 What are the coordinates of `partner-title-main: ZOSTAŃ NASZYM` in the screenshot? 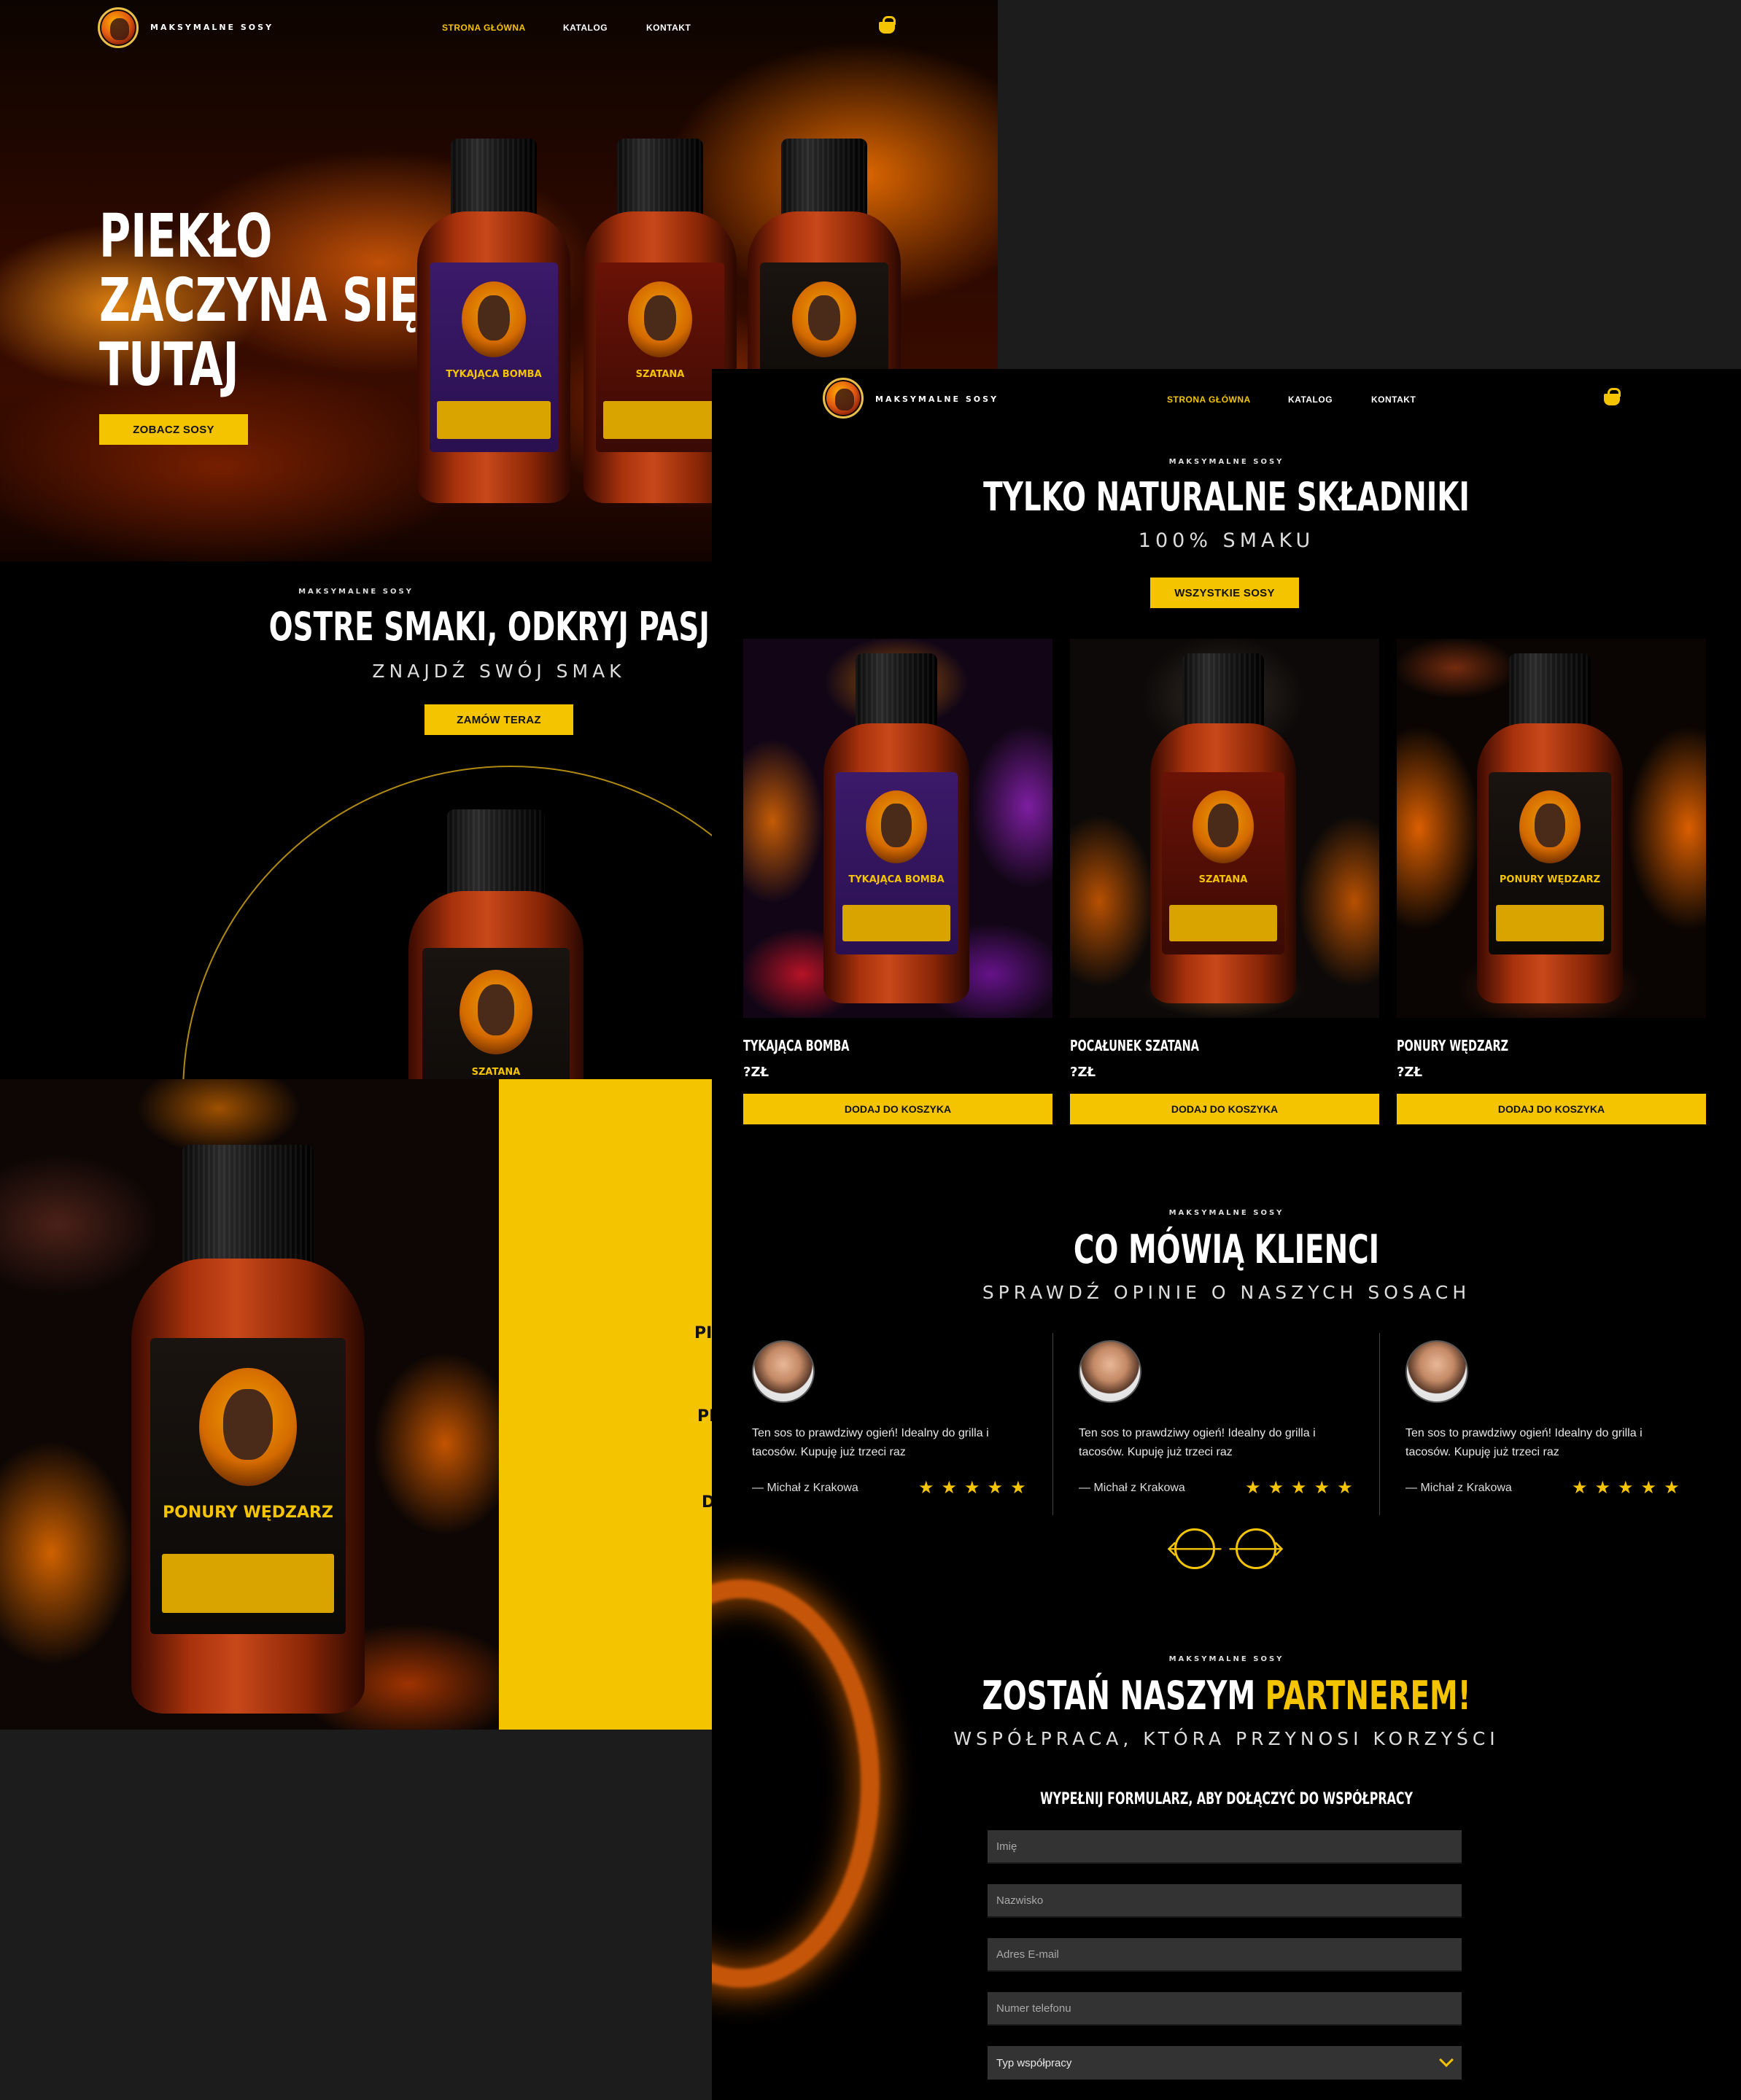 It's located at (1123, 1696).